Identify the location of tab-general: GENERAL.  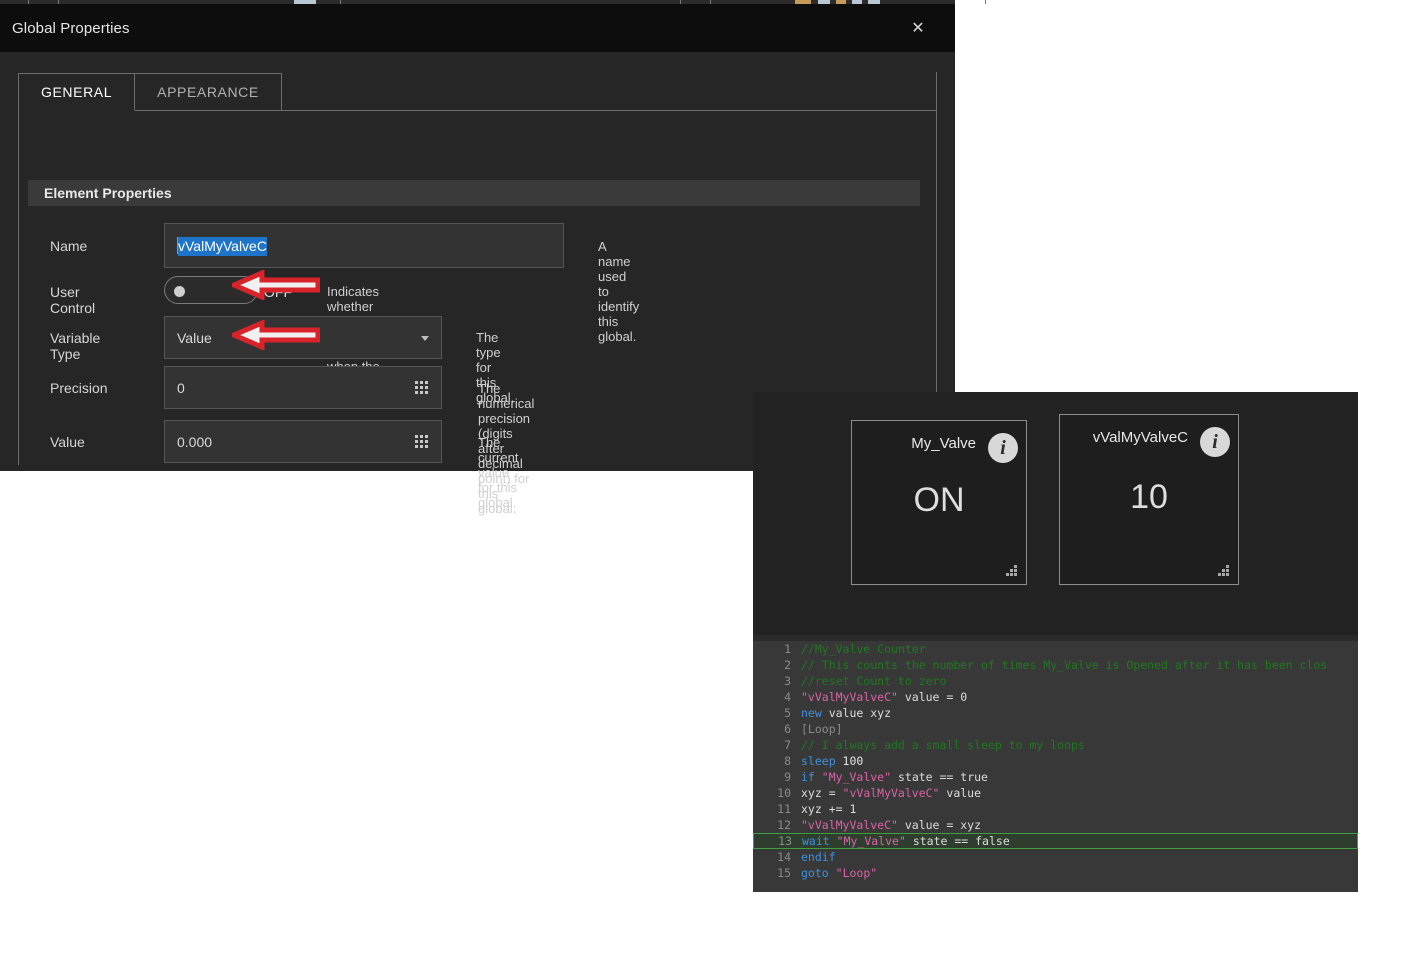
(77, 92).